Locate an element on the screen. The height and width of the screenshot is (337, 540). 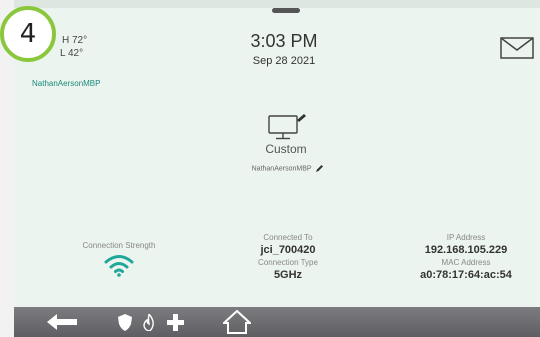
clock-date: Sep 28 2021 is located at coordinates (284, 61).